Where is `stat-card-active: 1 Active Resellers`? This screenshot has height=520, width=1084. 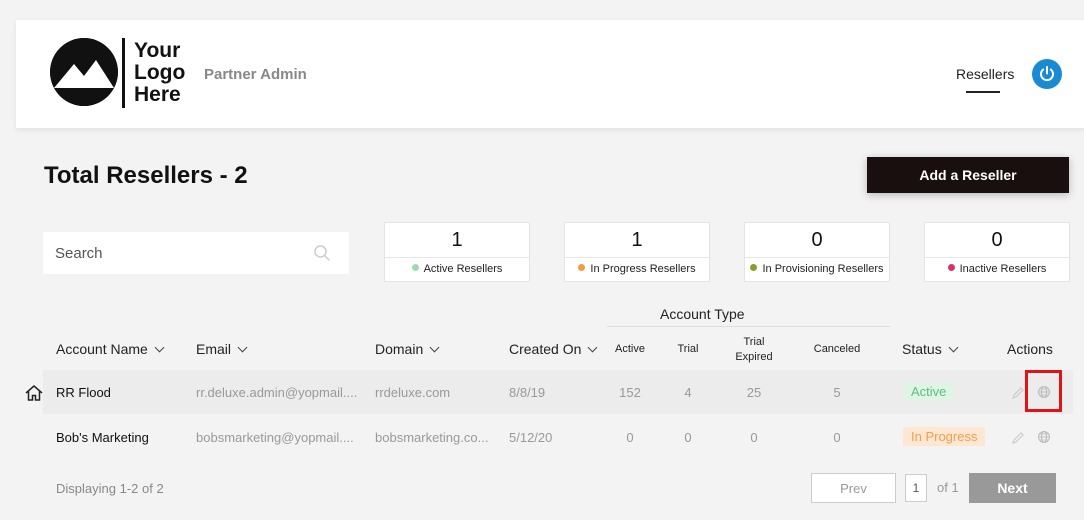
stat-card-active: 1 Active Resellers is located at coordinates (457, 252).